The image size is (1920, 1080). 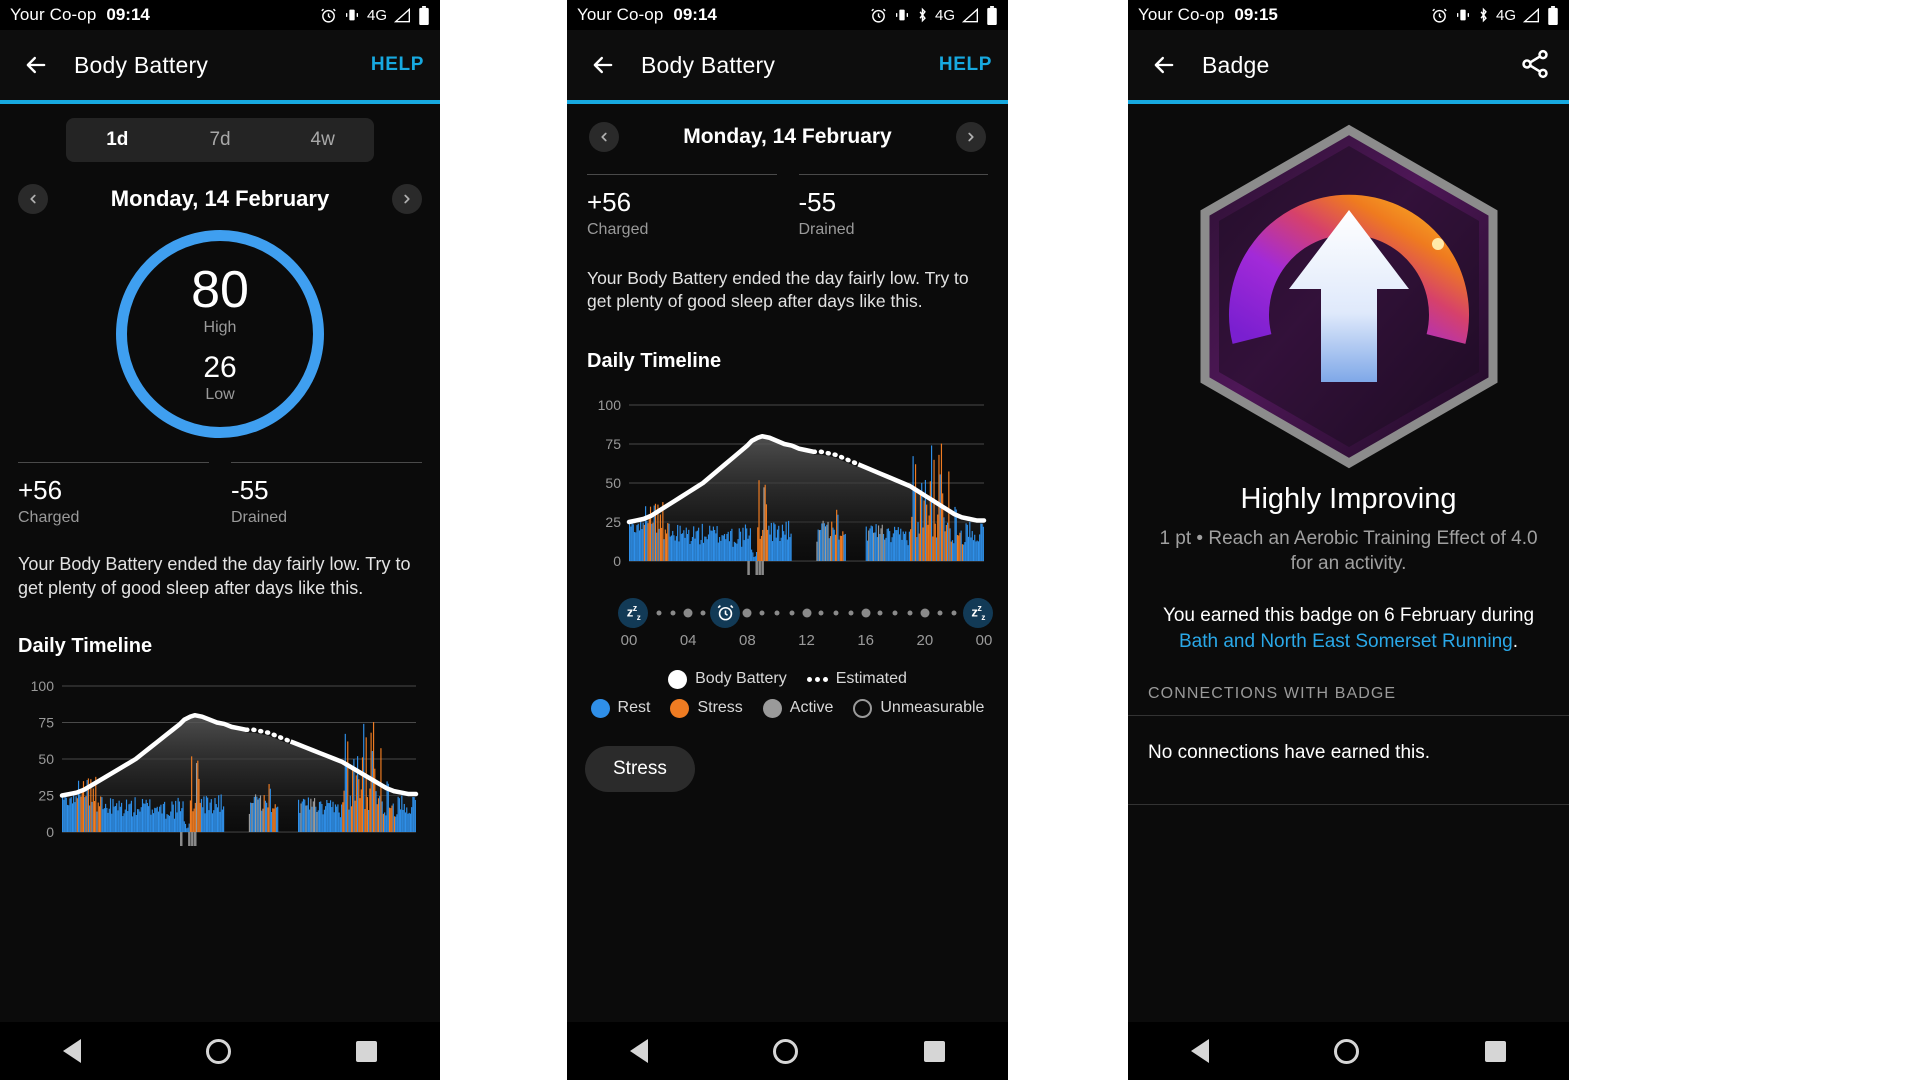 I want to click on signal-icon, so click(x=1531, y=14).